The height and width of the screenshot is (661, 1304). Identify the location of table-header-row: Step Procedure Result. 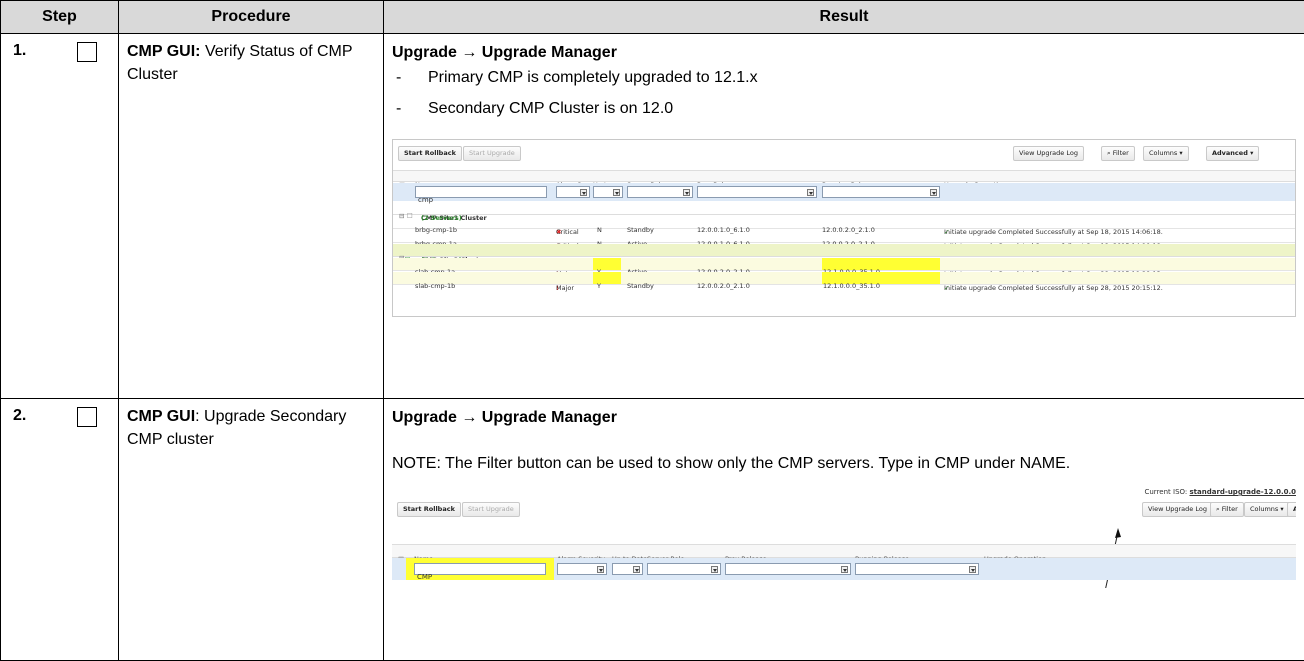
(652, 17).